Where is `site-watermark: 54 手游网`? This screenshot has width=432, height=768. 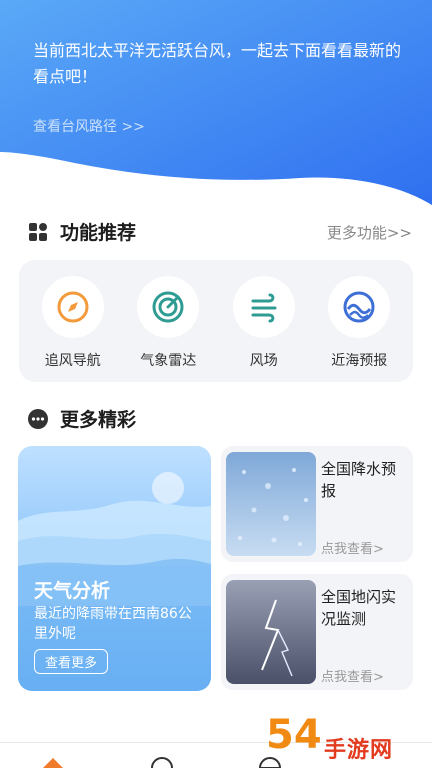 site-watermark: 54 手游网 is located at coordinates (347, 739).